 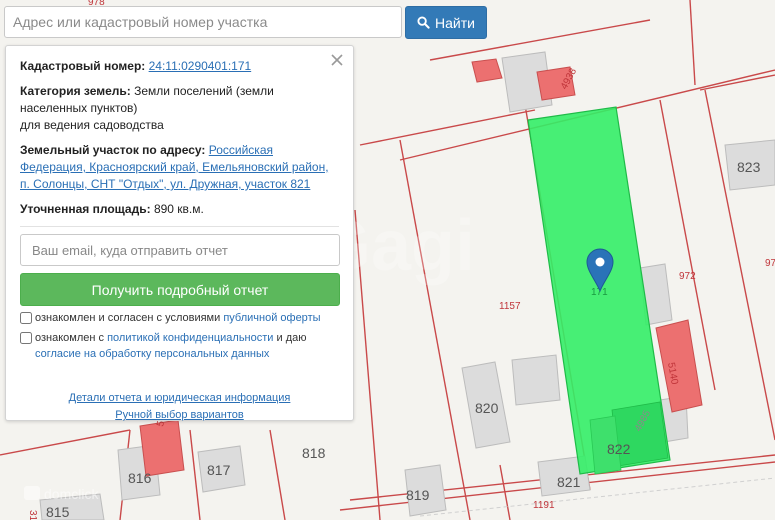 I want to click on parcel-label-1191: 1191, so click(x=544, y=505).